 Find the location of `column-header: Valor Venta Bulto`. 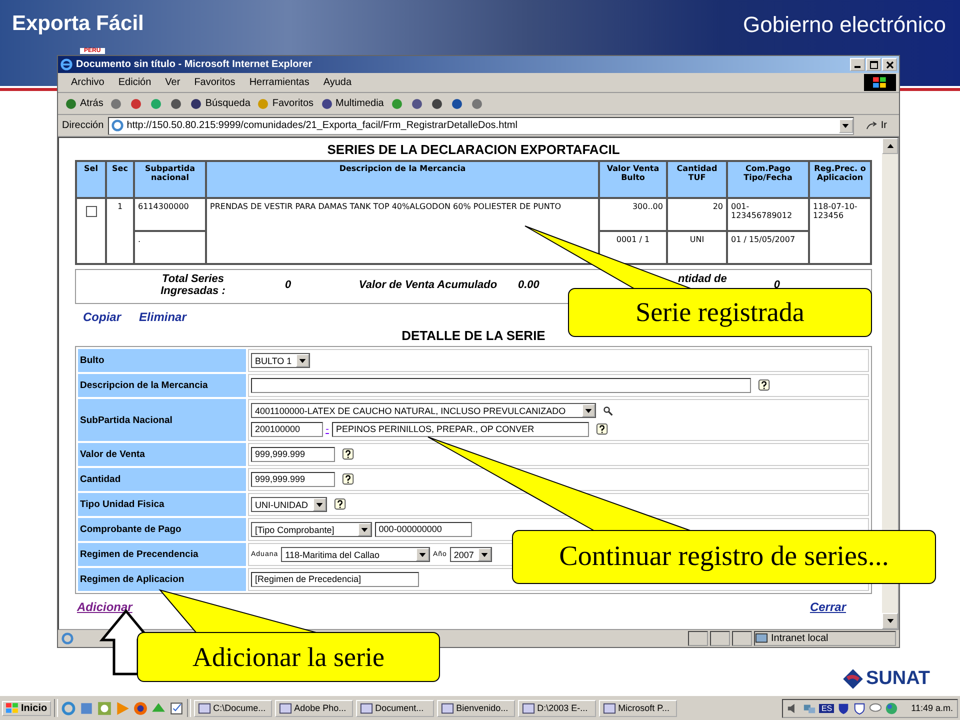

column-header: Valor Venta Bulto is located at coordinates (633, 179).